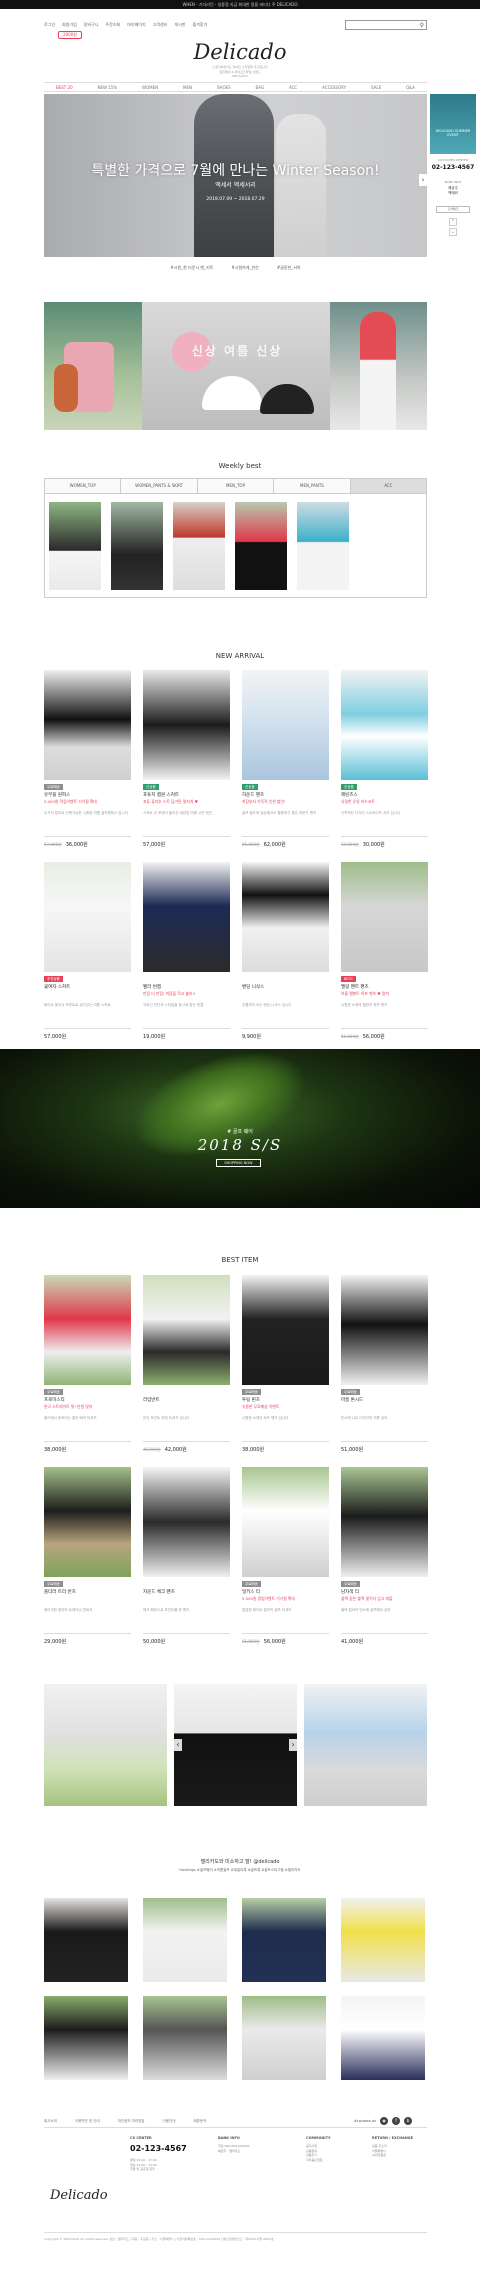 Image resolution: width=480 pixels, height=2280 pixels. Describe the element at coordinates (136, 25) in the screenshot. I see `util-link: 마이페이지` at that location.